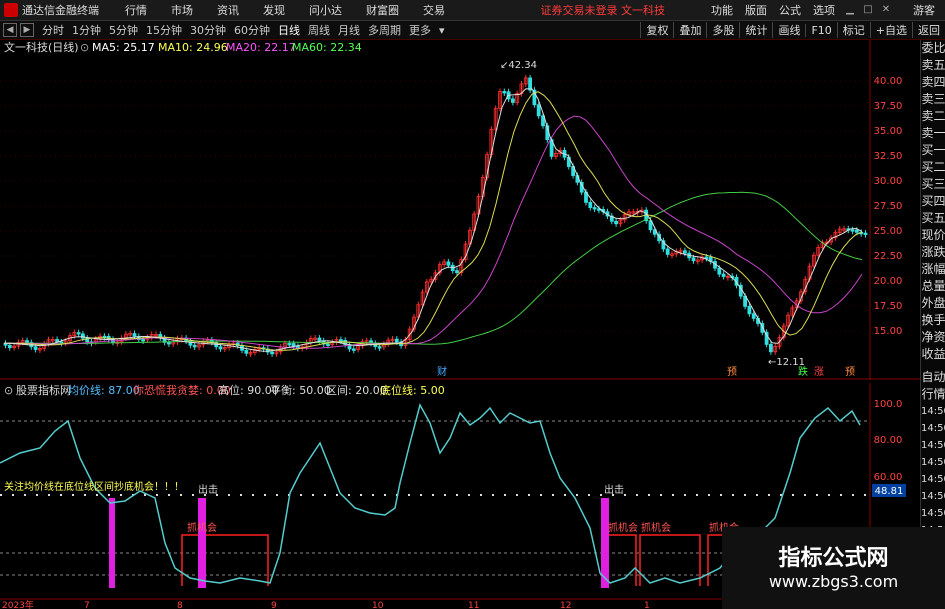  Describe the element at coordinates (803, 371) in the screenshot. I see `fall-marker: 跌` at that location.